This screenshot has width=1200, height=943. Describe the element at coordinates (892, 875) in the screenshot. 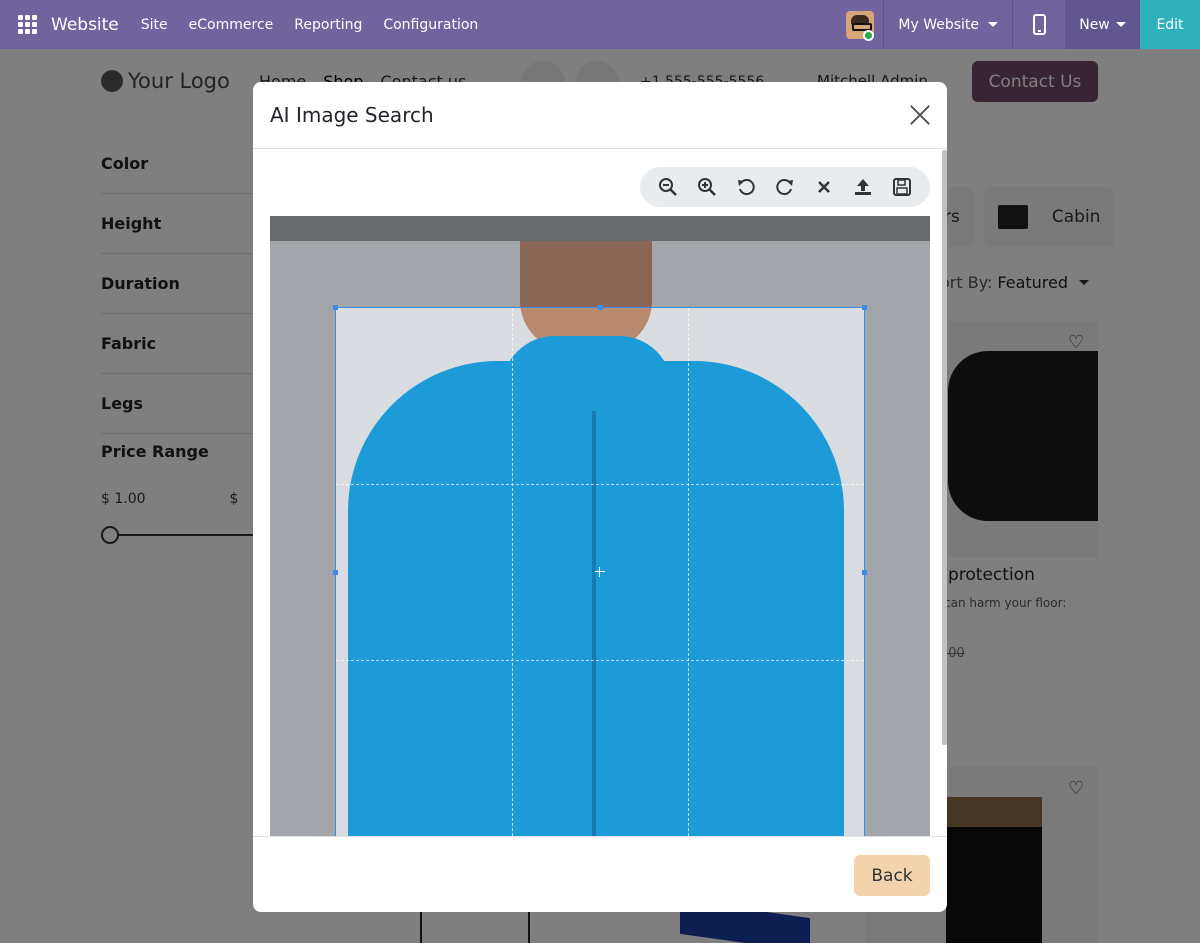

I see `back-button: Back` at that location.